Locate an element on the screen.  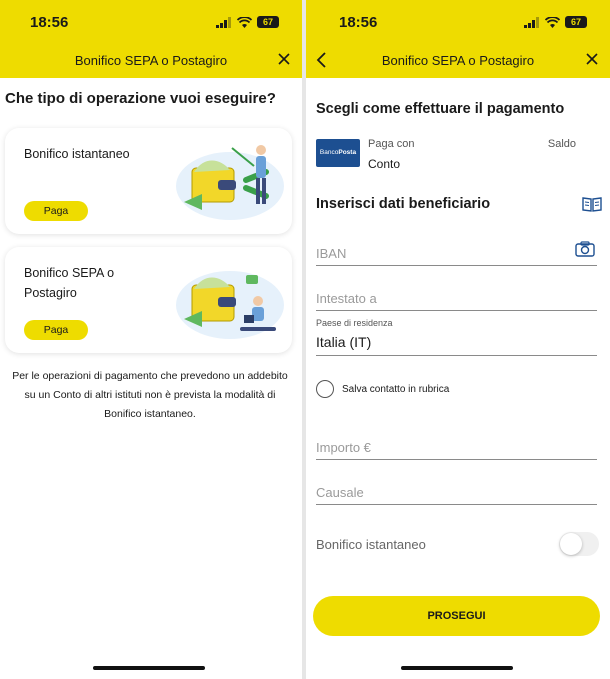
iban-field is located at coordinates (456, 250).